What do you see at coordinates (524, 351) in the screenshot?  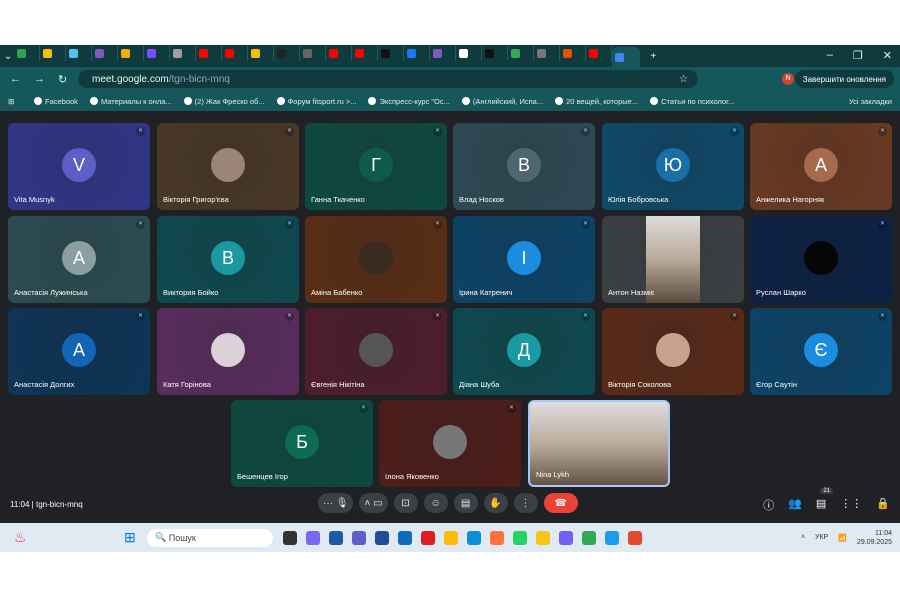 I see `participant-tile: Д ✕ Діана Шуба` at bounding box center [524, 351].